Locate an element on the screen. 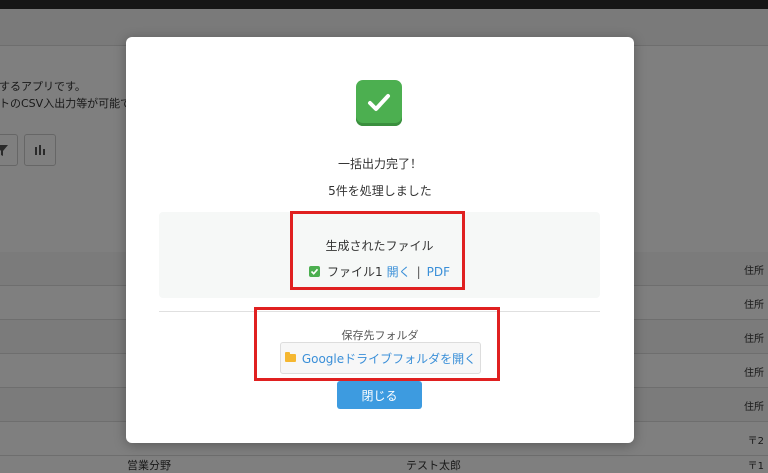 This screenshot has width=768, height=473. dialog-title: 一括出力完了！ is located at coordinates (379, 164).